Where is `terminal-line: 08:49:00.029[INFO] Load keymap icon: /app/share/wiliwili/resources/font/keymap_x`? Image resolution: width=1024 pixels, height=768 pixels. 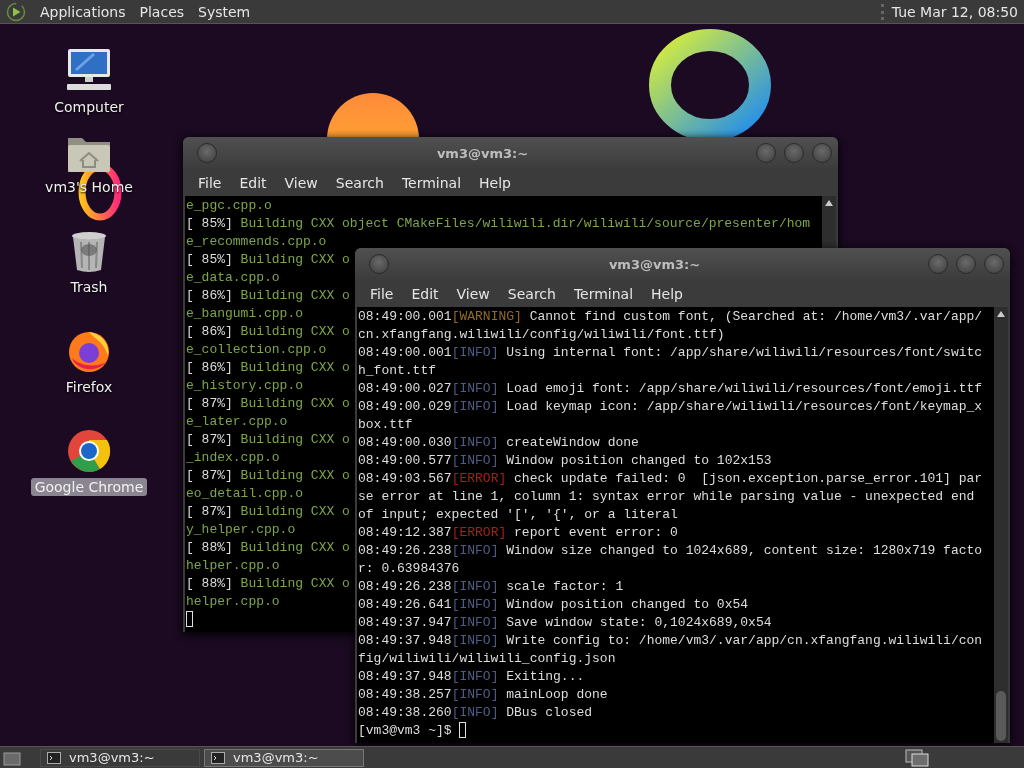
terminal-line: 08:49:00.029[INFO] Load keymap icon: /app/share/wiliwili/resources/font/keymap_x is located at coordinates (670, 407).